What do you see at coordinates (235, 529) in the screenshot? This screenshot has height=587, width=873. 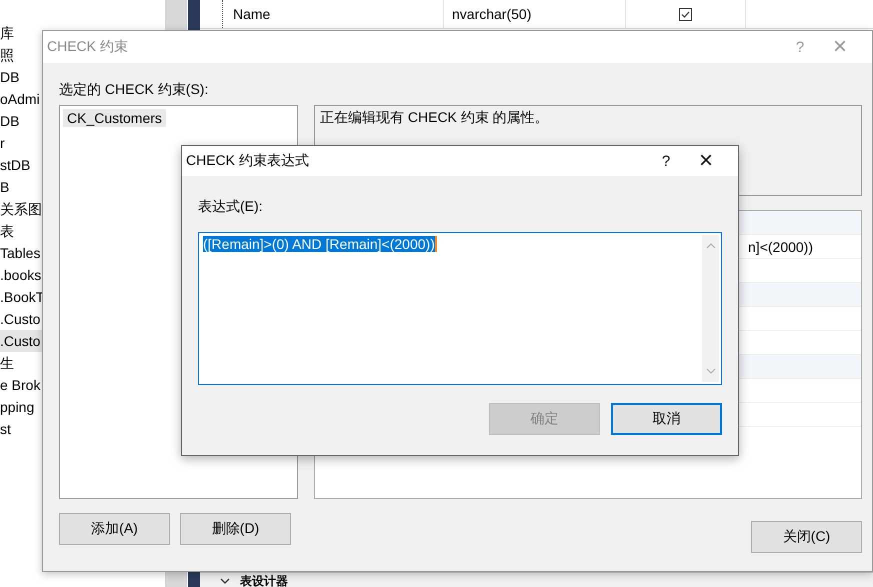 I see `delete-button: 删除(D)` at bounding box center [235, 529].